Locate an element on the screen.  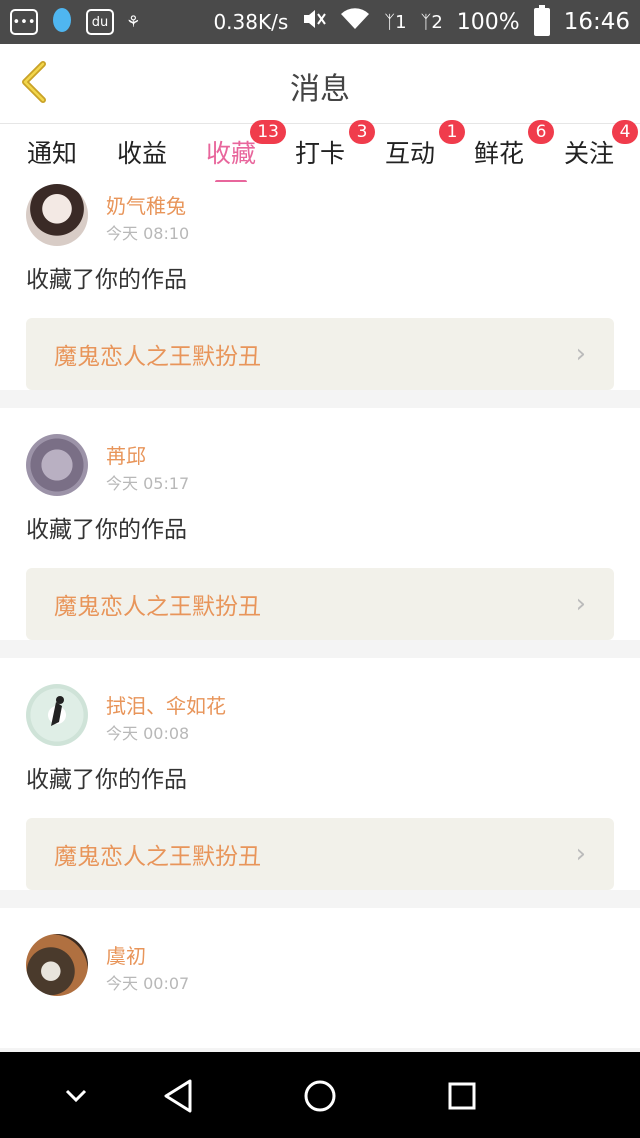
chevron-down-icon is located at coordinates (76, 1096).